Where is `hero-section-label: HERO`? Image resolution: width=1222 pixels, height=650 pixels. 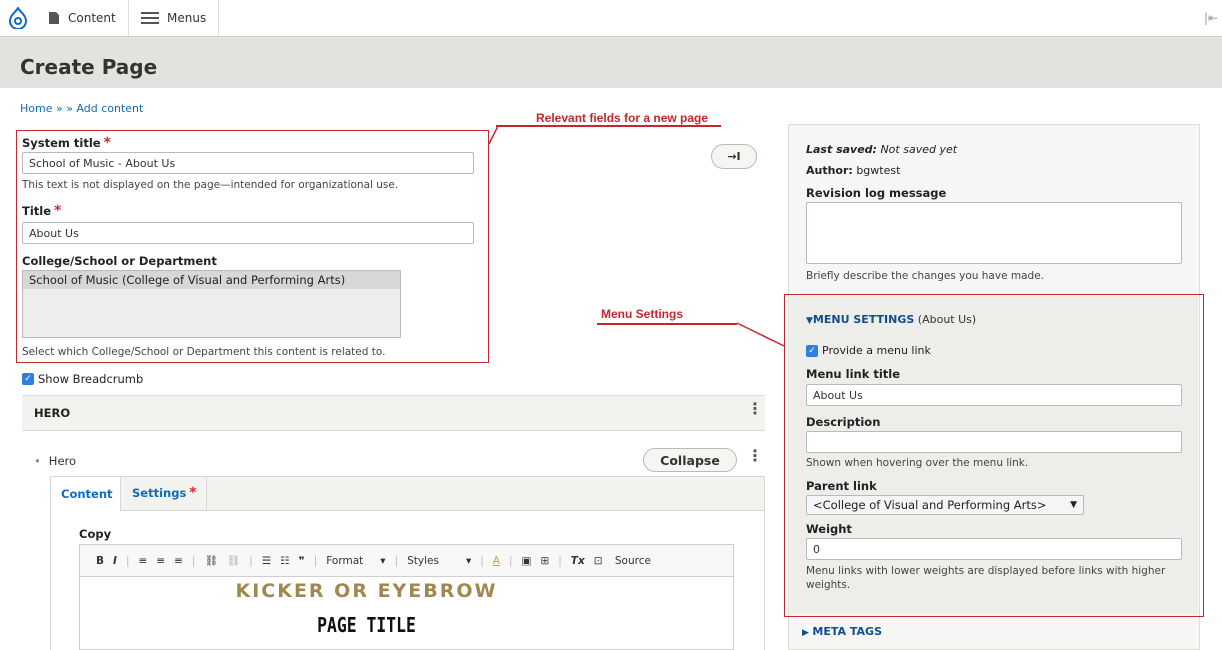
hero-section-label: HERO is located at coordinates (52, 413).